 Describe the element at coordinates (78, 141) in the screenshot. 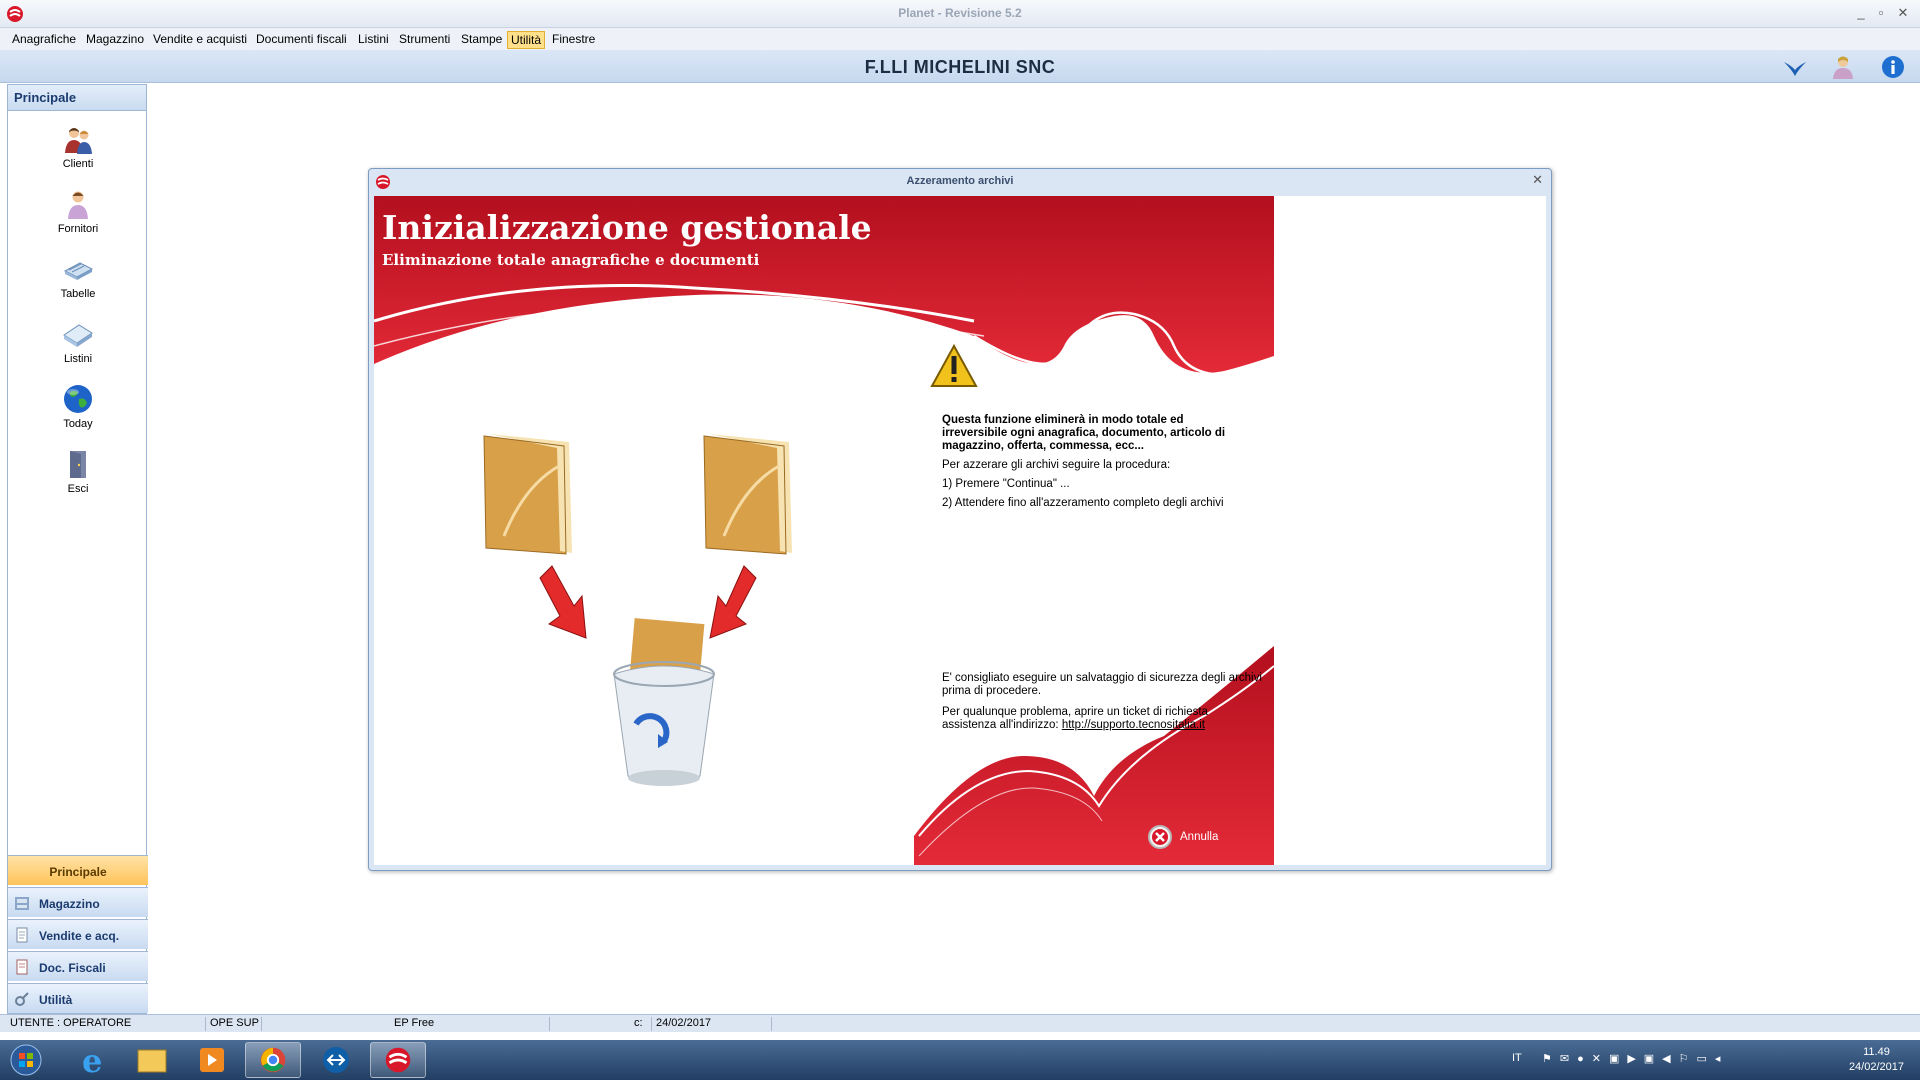

I see `clients-icon` at that location.